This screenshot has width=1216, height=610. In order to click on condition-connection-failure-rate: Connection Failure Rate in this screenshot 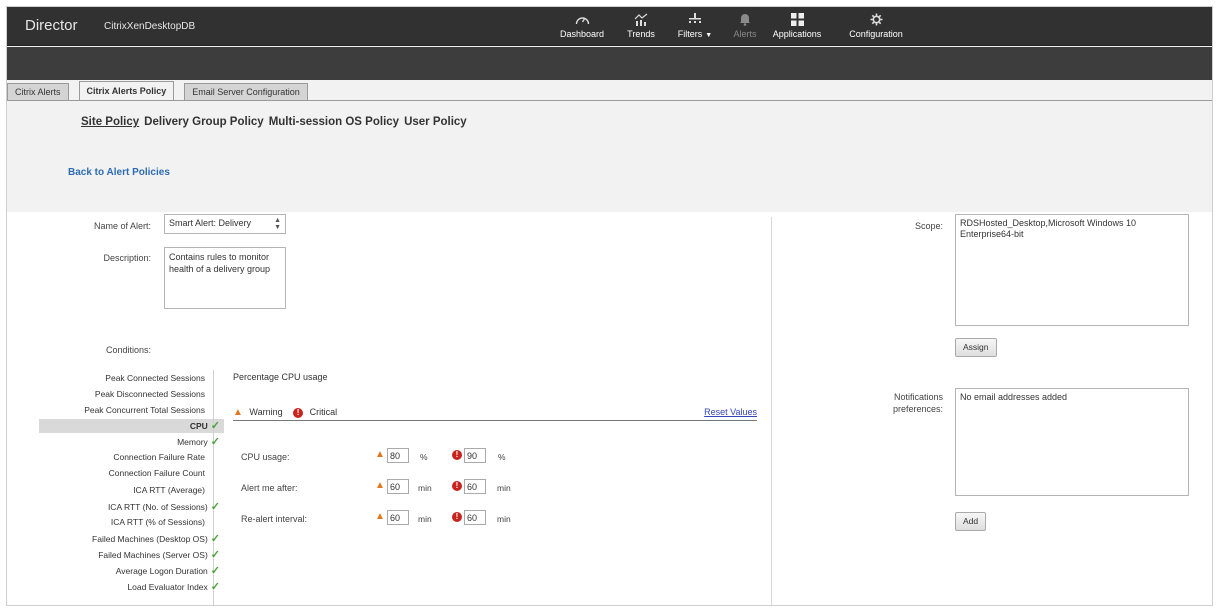, I will do `click(159, 457)`.